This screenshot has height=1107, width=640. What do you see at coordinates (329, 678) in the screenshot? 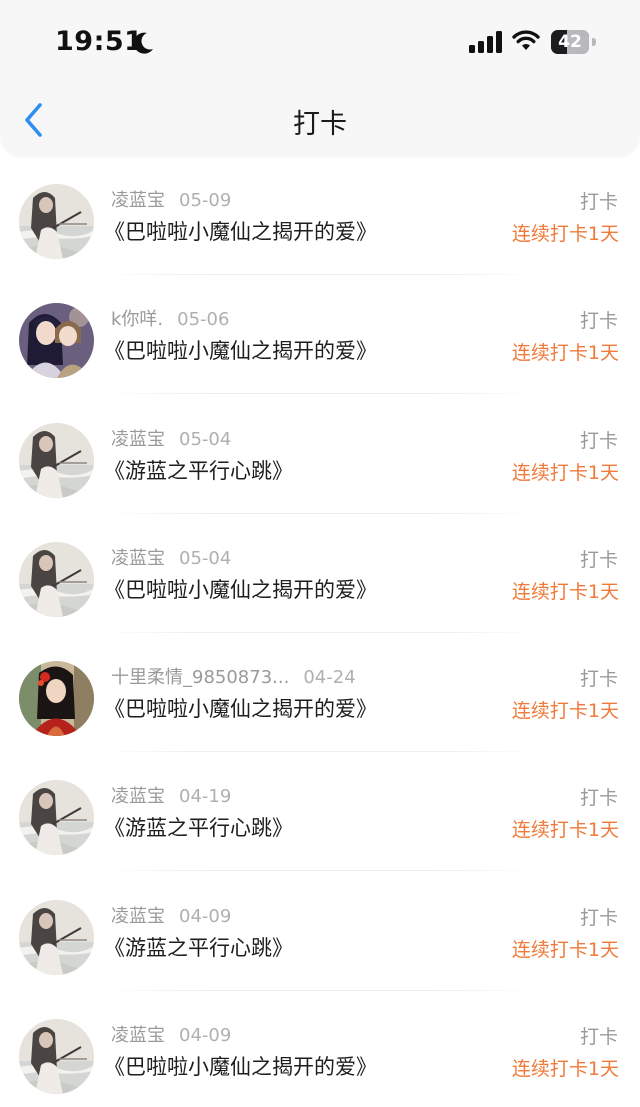
I see `record-date: 04-24` at bounding box center [329, 678].